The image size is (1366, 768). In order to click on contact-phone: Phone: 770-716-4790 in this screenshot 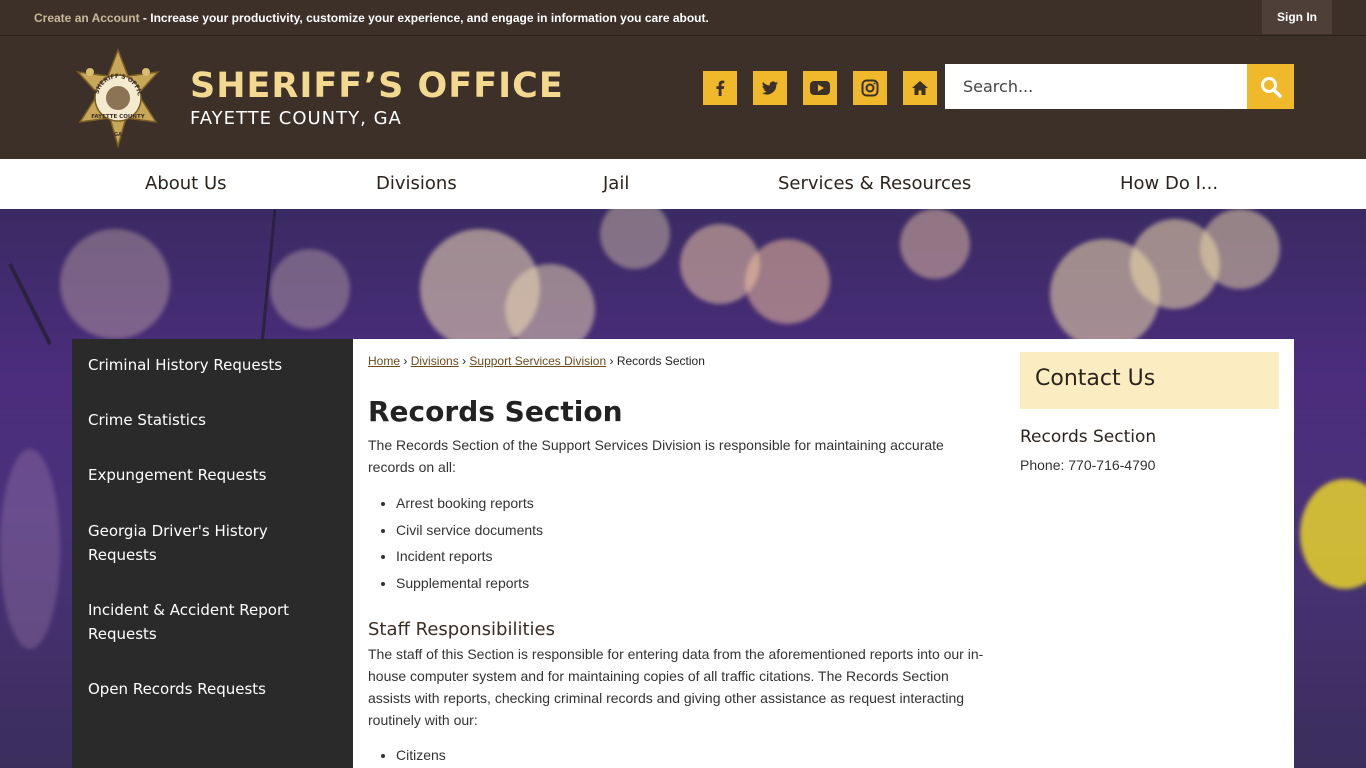, I will do `click(1088, 465)`.